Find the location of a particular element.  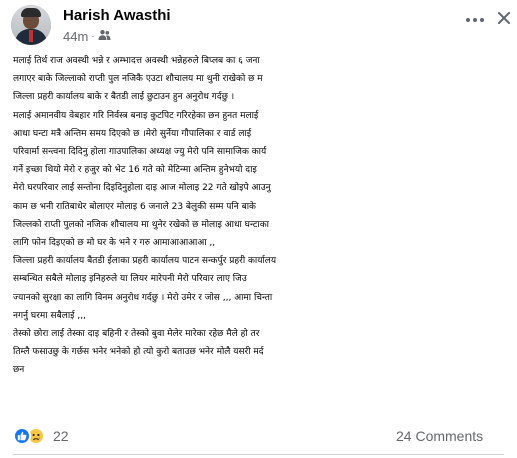

reaction-count: 22 is located at coordinates (61, 436).